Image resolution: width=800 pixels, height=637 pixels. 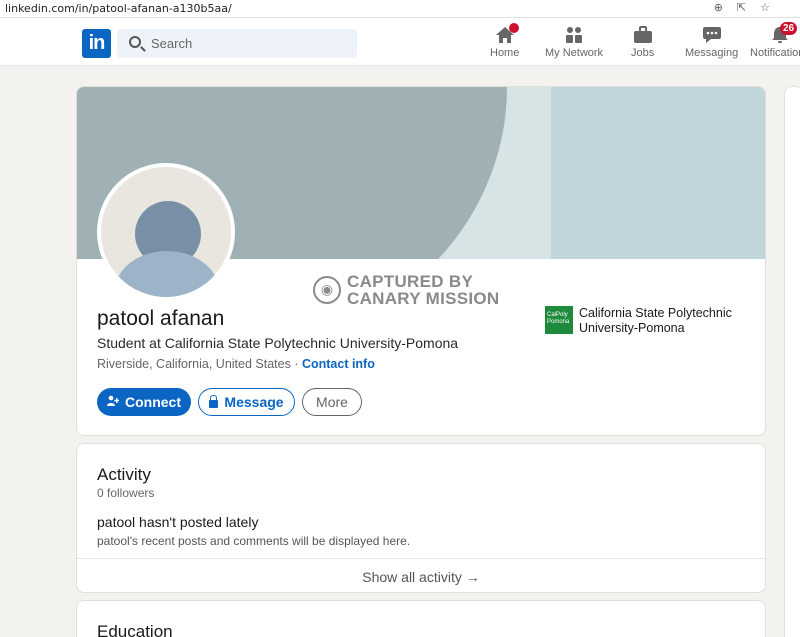 I want to click on star-icon: ☆, so click(x=765, y=7).